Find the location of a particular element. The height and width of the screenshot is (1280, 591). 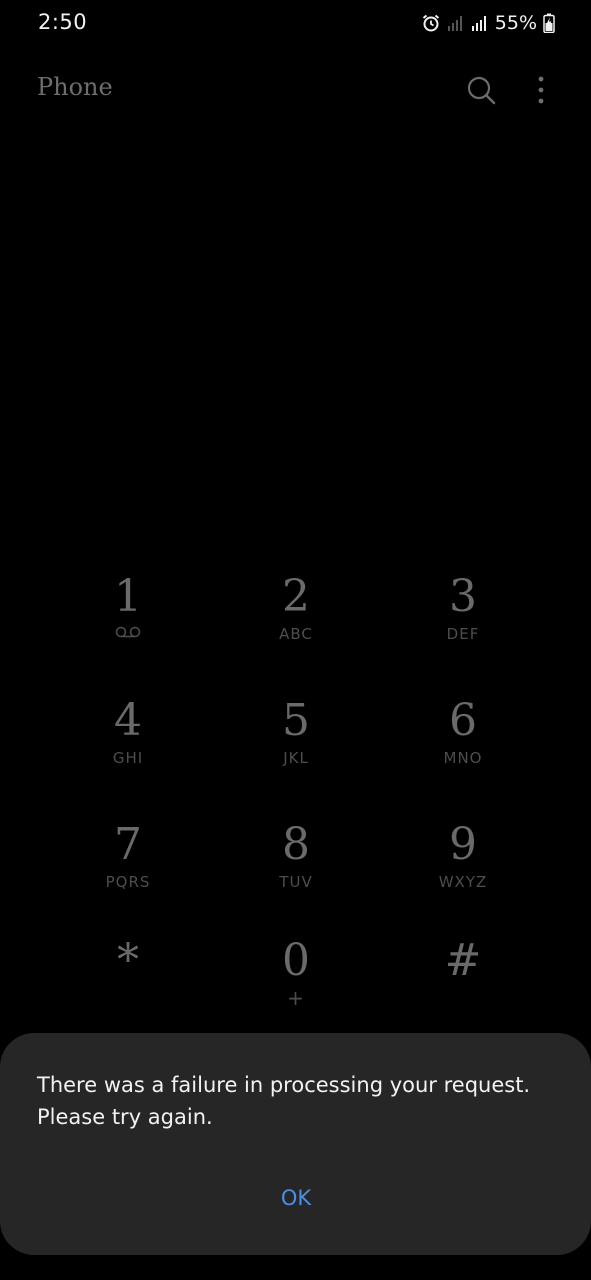

key-digit: 2 is located at coordinates (296, 596).